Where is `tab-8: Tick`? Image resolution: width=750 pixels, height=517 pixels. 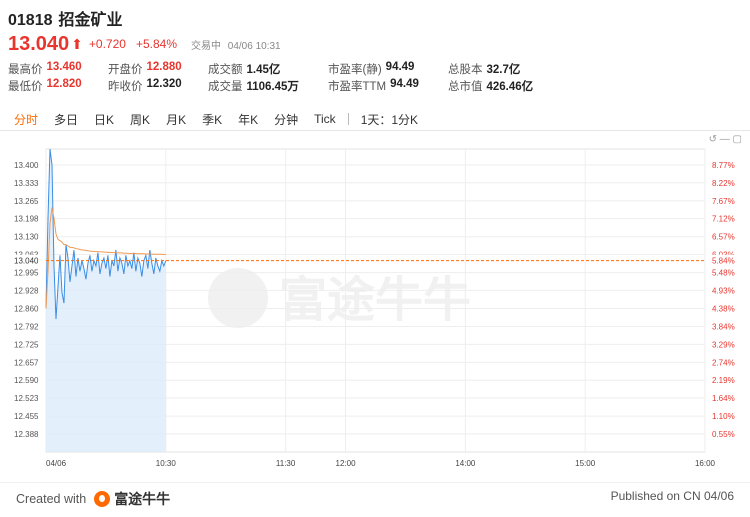 tab-8: Tick is located at coordinates (325, 119).